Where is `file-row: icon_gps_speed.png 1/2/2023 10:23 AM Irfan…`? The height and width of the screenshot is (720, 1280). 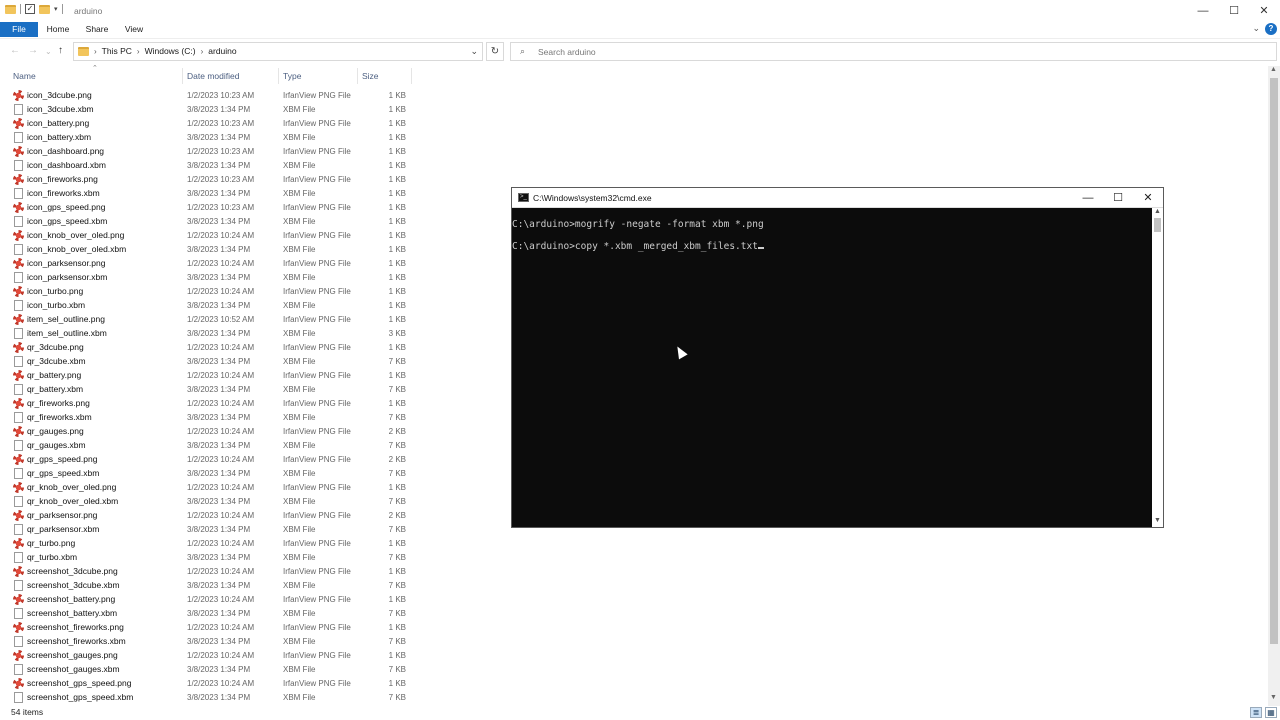 file-row: icon_gps_speed.png 1/2/2023 10:23 AM Irfan… is located at coordinates (210, 207).